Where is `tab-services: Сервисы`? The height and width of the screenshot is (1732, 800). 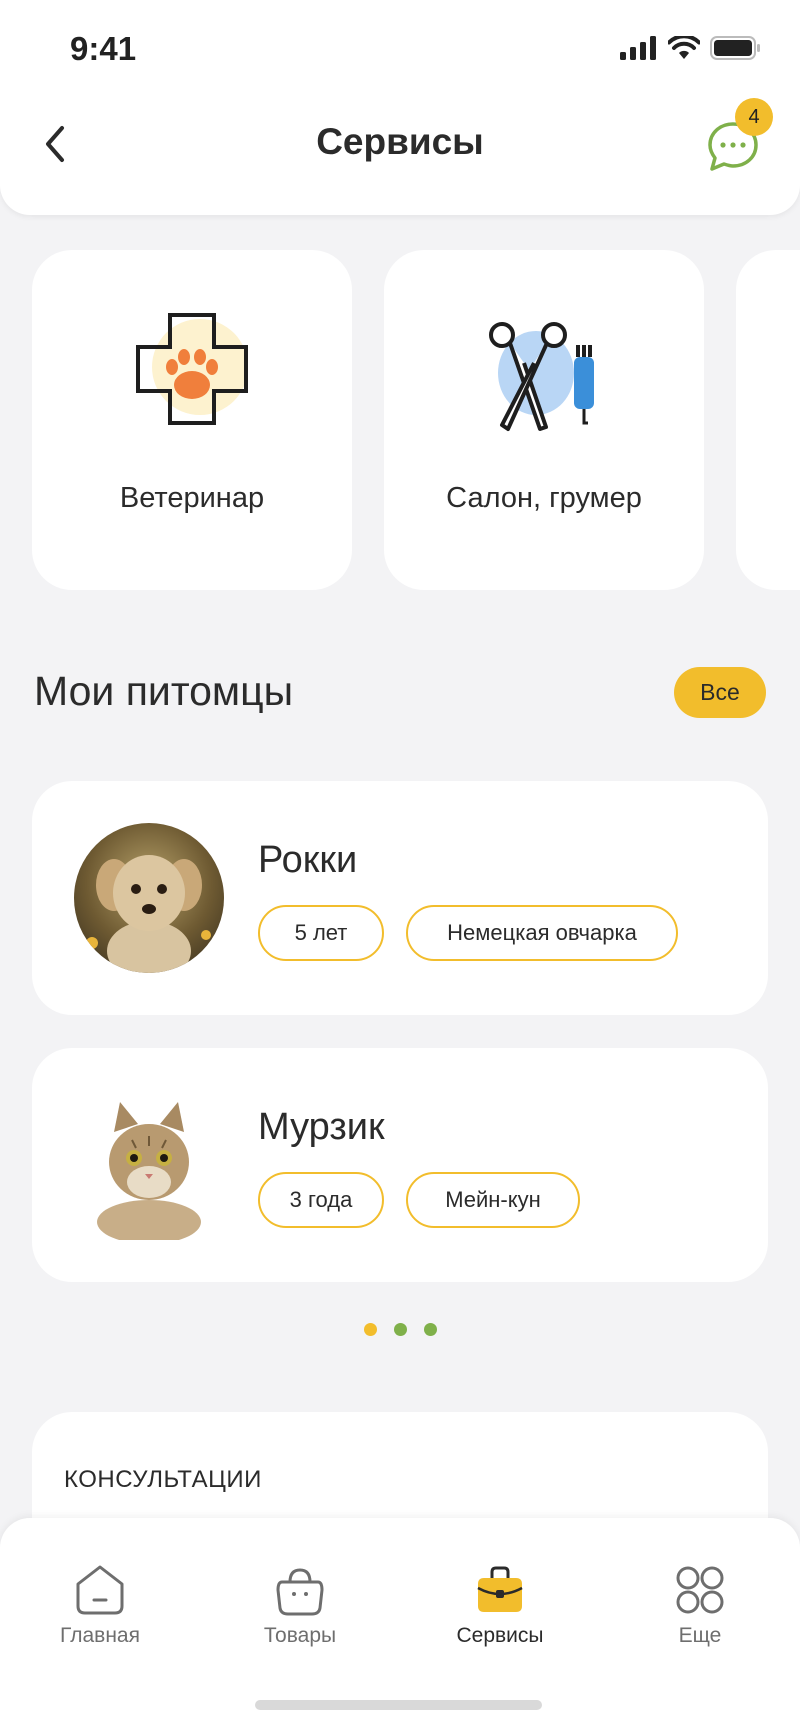 tab-services: Сервисы is located at coordinates (500, 1597).